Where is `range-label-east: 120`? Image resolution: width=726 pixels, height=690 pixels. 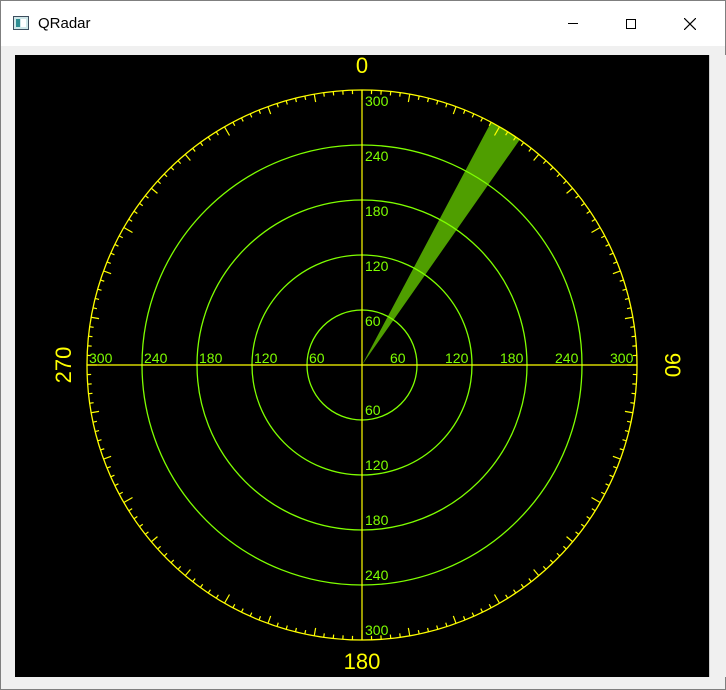 range-label-east: 120 is located at coordinates (457, 358).